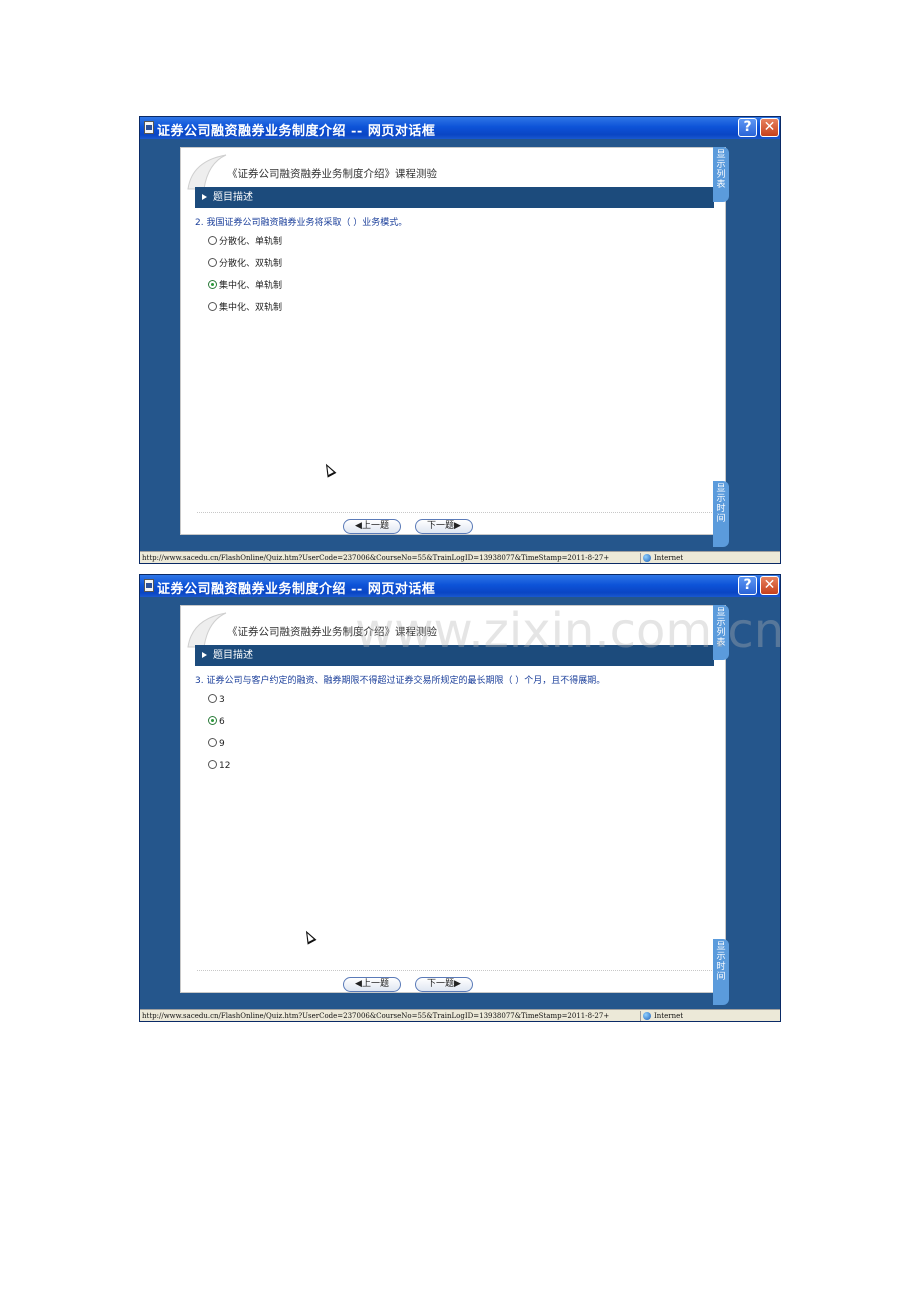 Image resolution: width=920 pixels, height=1302 pixels. I want to click on option-2: 6, so click(216, 722).